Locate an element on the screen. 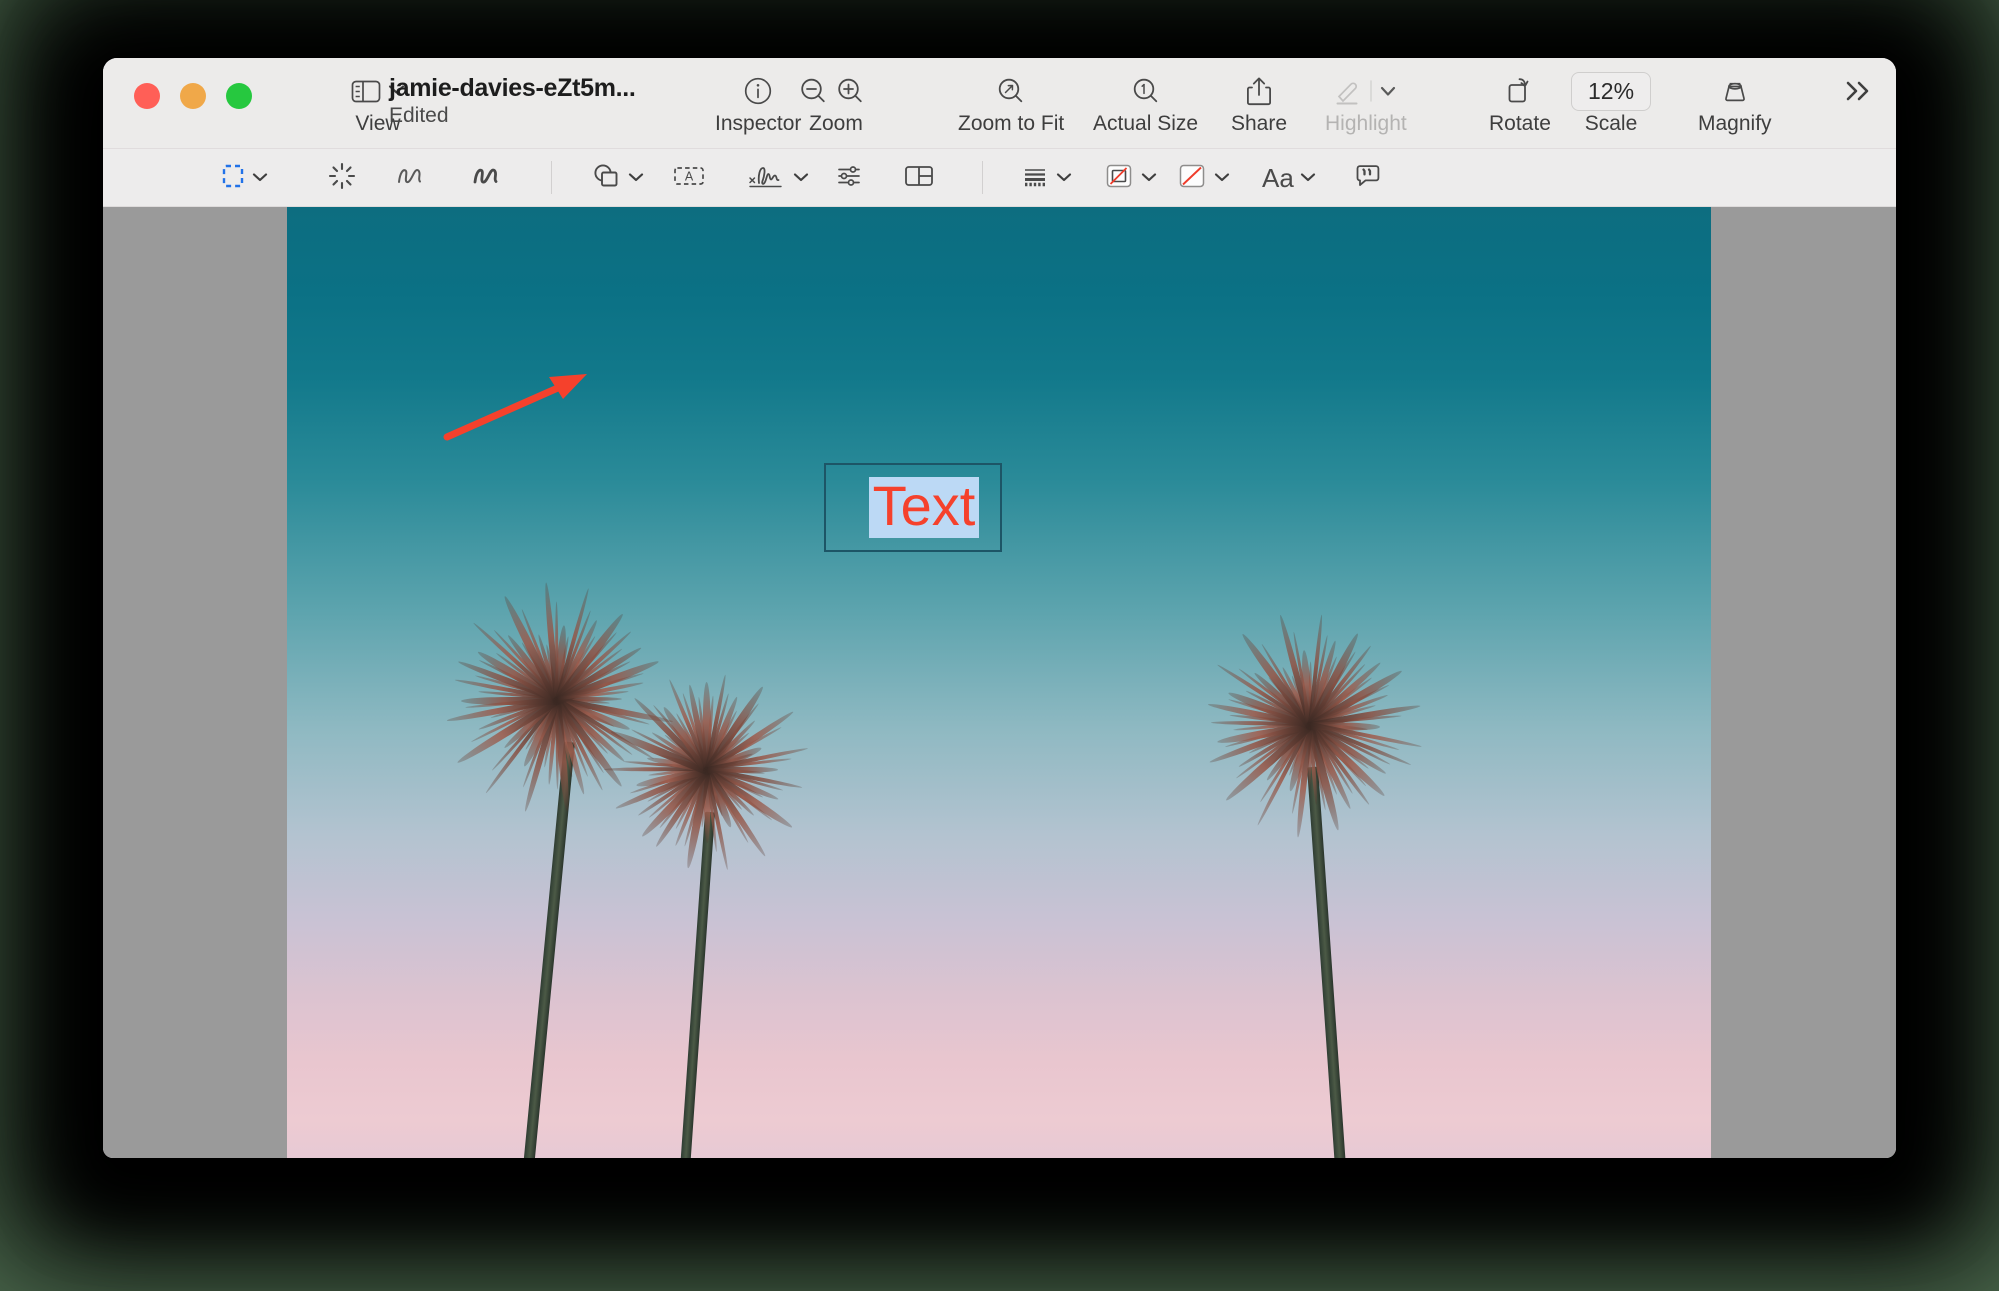  text-selection-highlight: Text is located at coordinates (924, 506).